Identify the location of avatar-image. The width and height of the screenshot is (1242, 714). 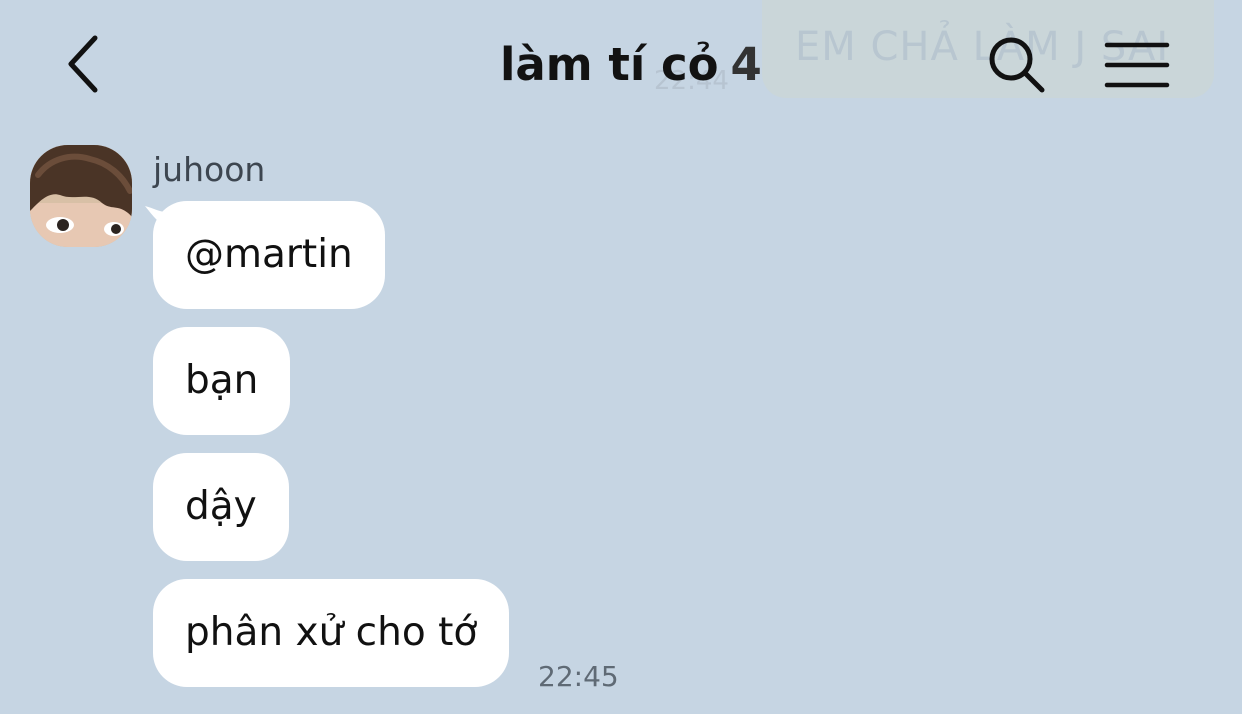
(81, 196).